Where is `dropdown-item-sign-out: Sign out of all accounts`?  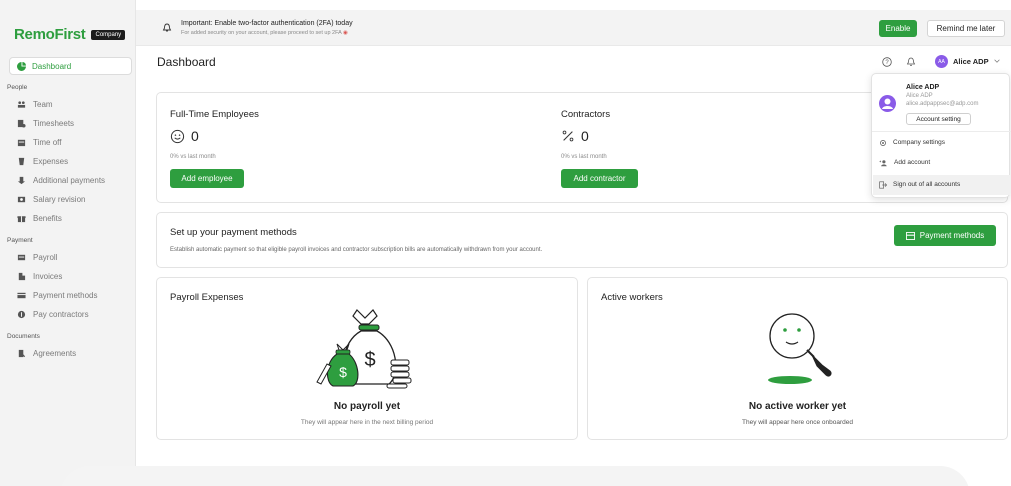 dropdown-item-sign-out: Sign out of all accounts is located at coordinates (919, 184).